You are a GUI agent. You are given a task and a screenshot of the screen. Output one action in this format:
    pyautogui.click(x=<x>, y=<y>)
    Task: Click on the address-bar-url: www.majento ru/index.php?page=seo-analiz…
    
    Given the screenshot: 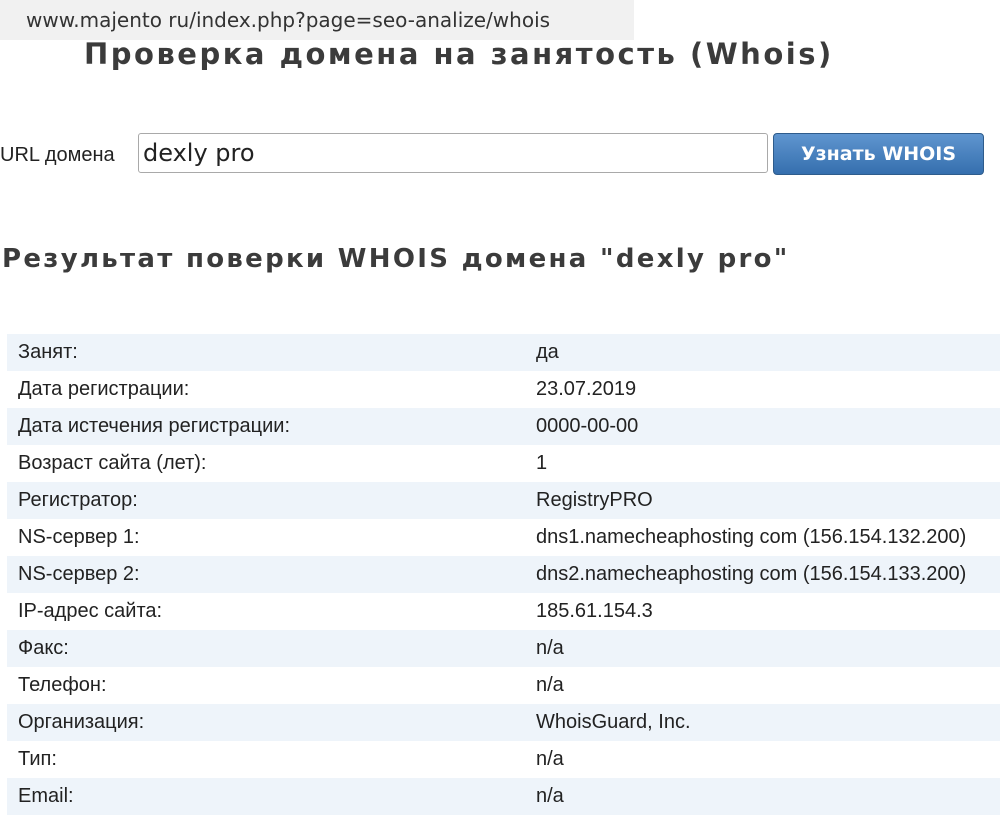 What is the action you would take?
    pyautogui.click(x=288, y=20)
    